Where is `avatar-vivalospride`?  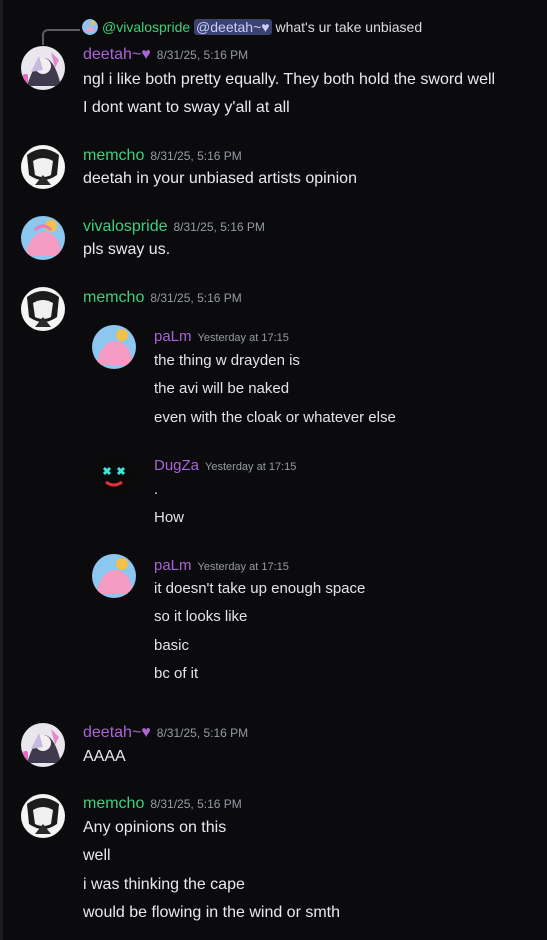 avatar-vivalospride is located at coordinates (43, 238).